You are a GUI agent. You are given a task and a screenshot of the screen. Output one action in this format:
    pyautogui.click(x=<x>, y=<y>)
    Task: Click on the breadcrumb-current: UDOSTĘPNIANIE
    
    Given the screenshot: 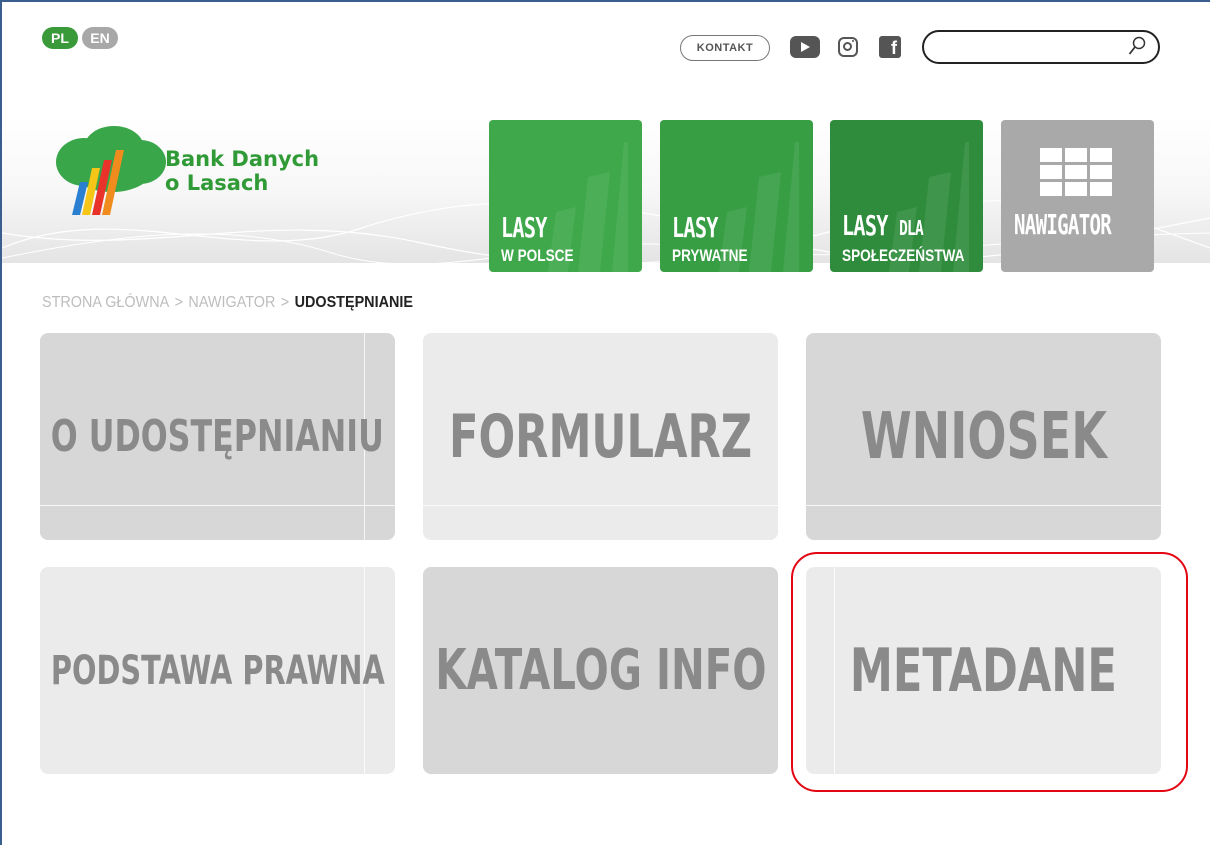 What is the action you would take?
    pyautogui.click(x=353, y=302)
    